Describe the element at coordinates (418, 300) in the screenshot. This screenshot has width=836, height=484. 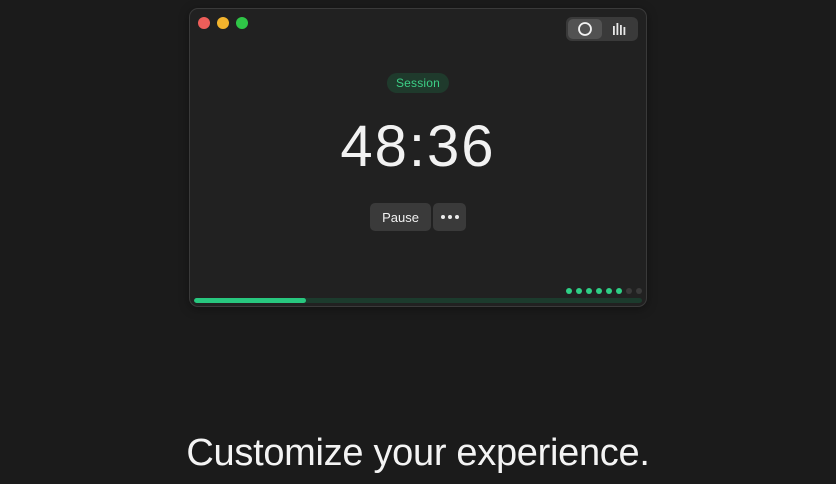
I see `progress-bar` at that location.